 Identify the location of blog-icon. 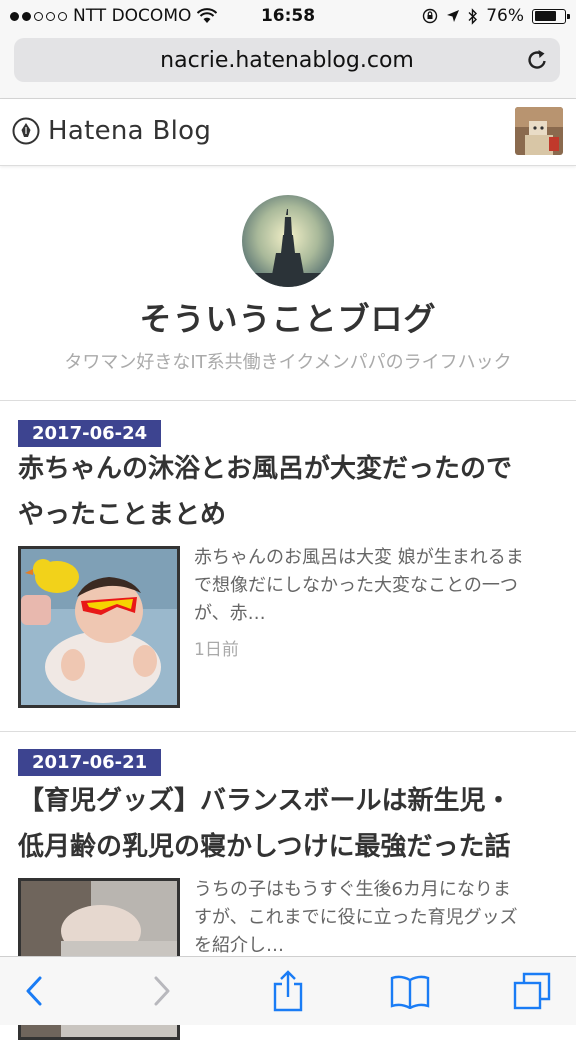
(288, 241).